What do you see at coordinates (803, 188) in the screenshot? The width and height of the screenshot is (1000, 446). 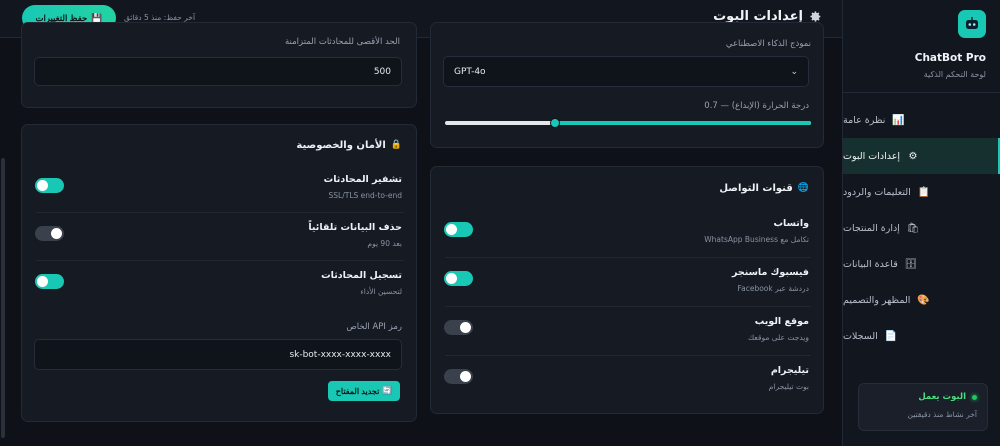 I see `globe-icon: 🌐` at bounding box center [803, 188].